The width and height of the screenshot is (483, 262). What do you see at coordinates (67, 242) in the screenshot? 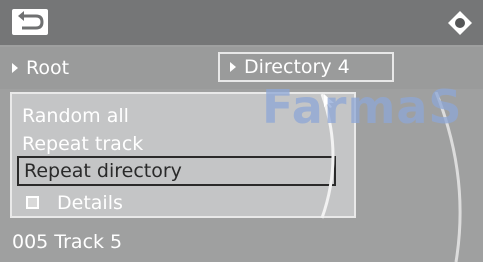
I see `current-track: 005 Track 5` at bounding box center [67, 242].